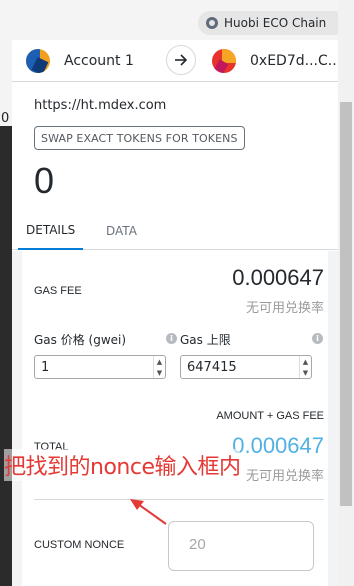 The image size is (354, 586). Describe the element at coordinates (212, 367) in the screenshot. I see `gas-limit-value: 647415` at that location.